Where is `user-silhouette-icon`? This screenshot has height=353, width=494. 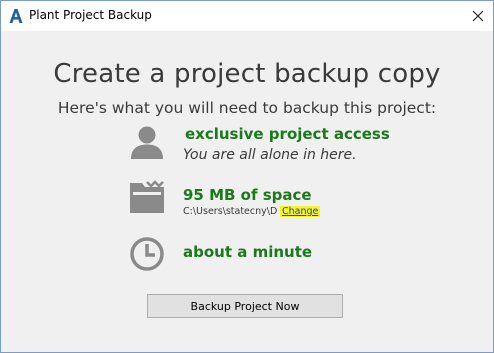
user-silhouette-icon is located at coordinates (147, 142).